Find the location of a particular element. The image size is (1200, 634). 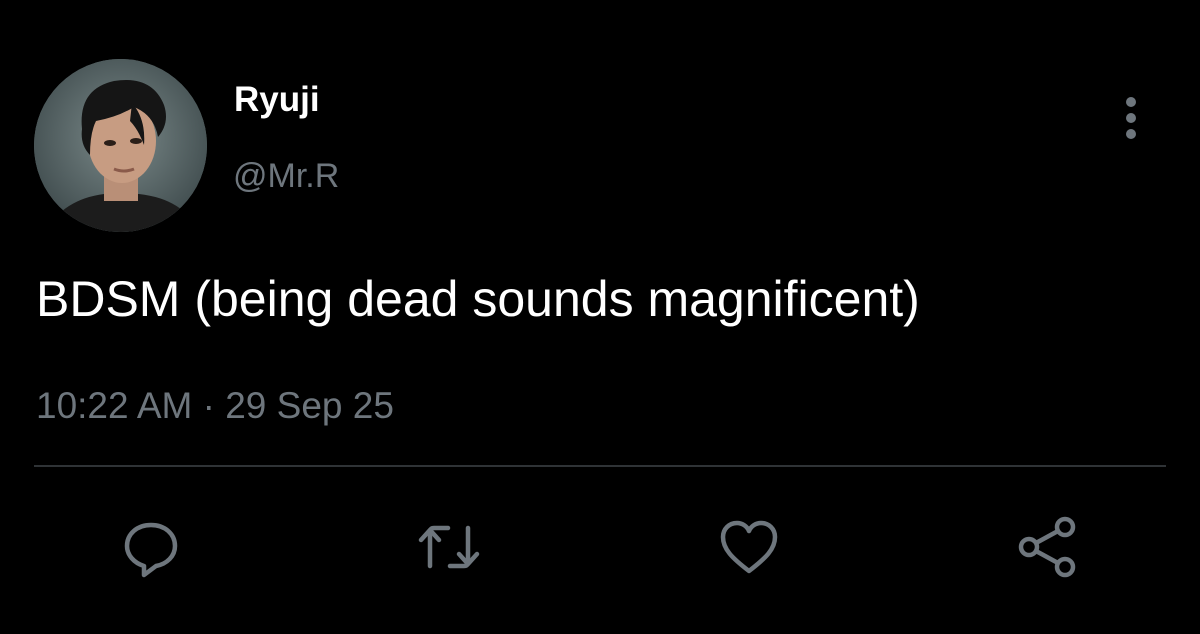

avatar-image is located at coordinates (120, 145).